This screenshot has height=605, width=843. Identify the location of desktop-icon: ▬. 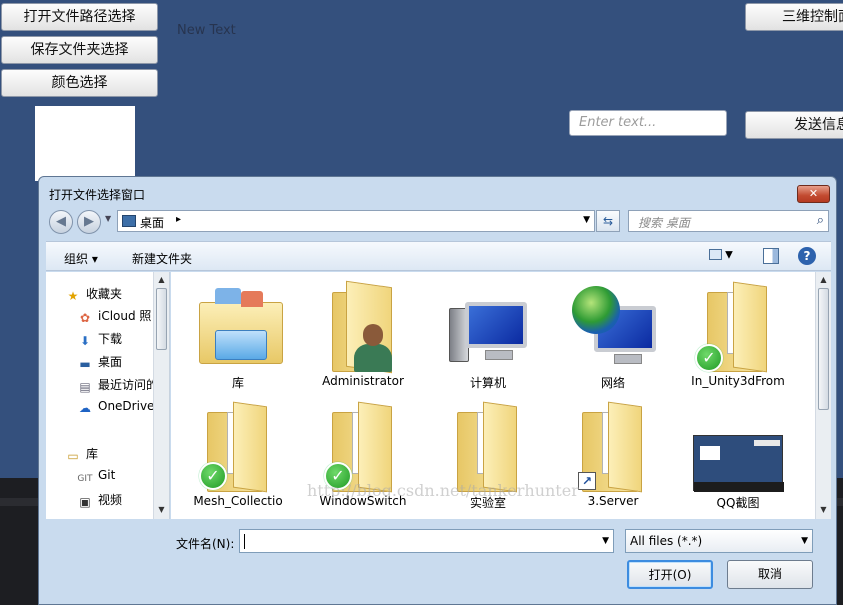
(85, 364).